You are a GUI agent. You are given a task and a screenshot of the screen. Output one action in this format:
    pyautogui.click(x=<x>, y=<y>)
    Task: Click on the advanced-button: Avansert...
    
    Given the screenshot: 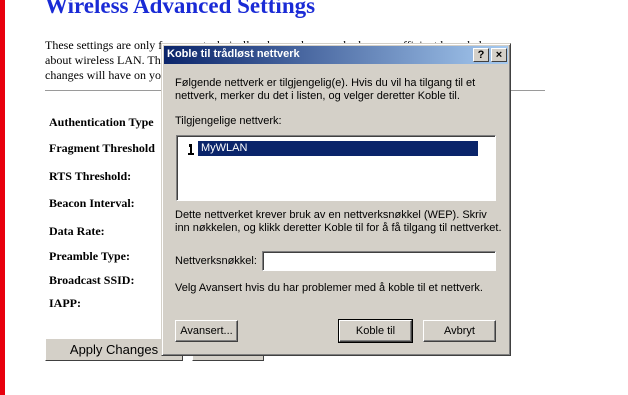 What is the action you would take?
    pyautogui.click(x=206, y=331)
    